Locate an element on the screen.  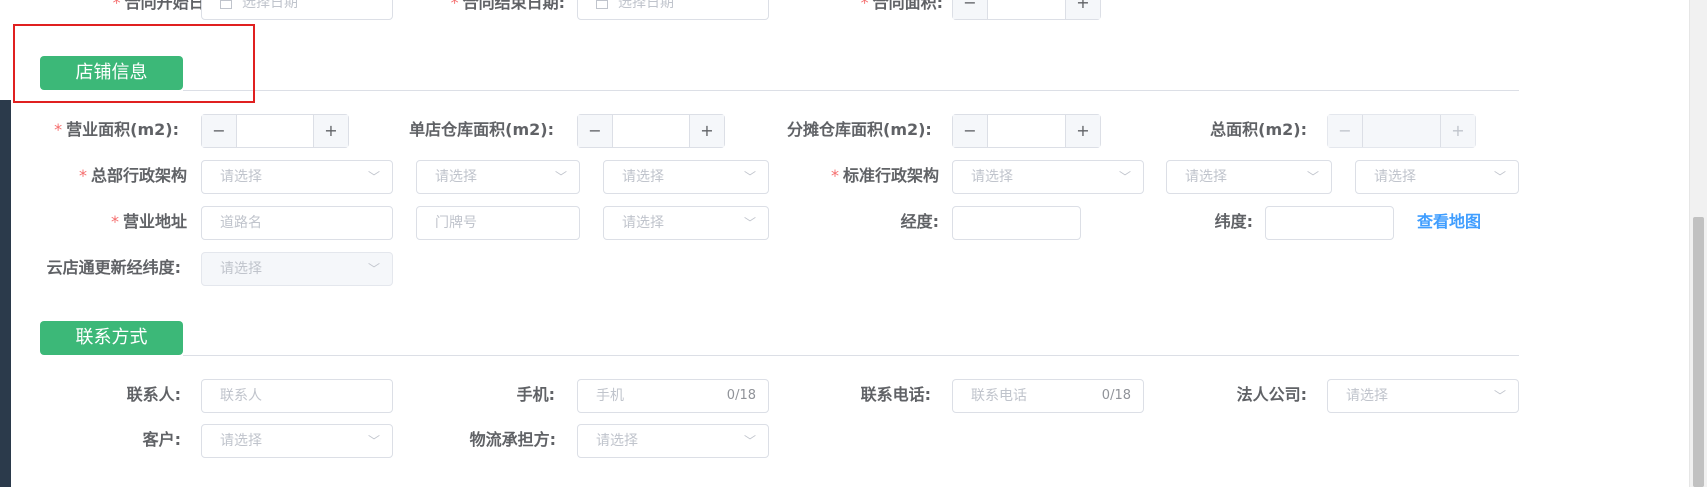
highlight-annotation-box is located at coordinates (134, 63).